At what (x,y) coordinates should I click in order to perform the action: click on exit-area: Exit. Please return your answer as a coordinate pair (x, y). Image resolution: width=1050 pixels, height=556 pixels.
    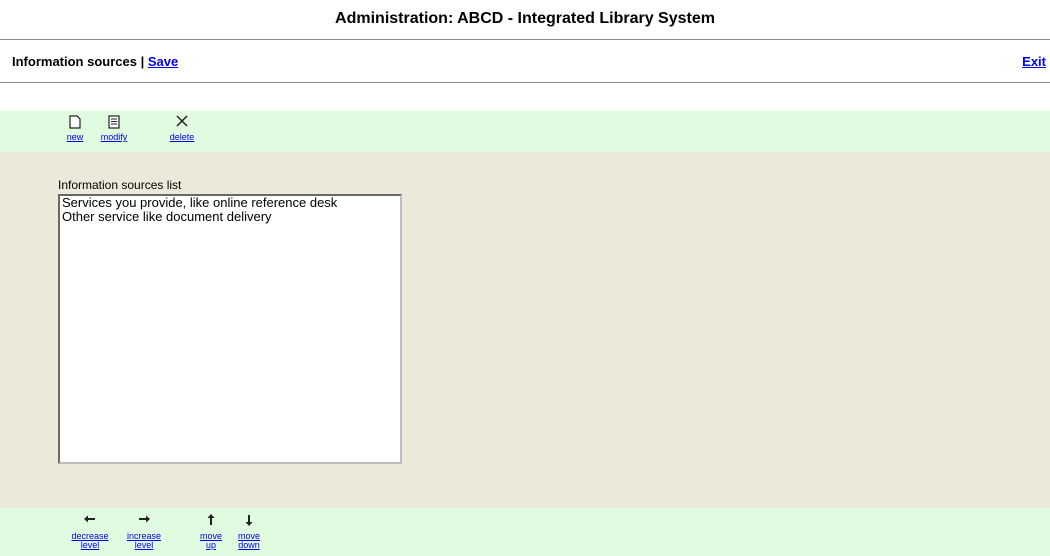
    Looking at the image, I should click on (1034, 61).